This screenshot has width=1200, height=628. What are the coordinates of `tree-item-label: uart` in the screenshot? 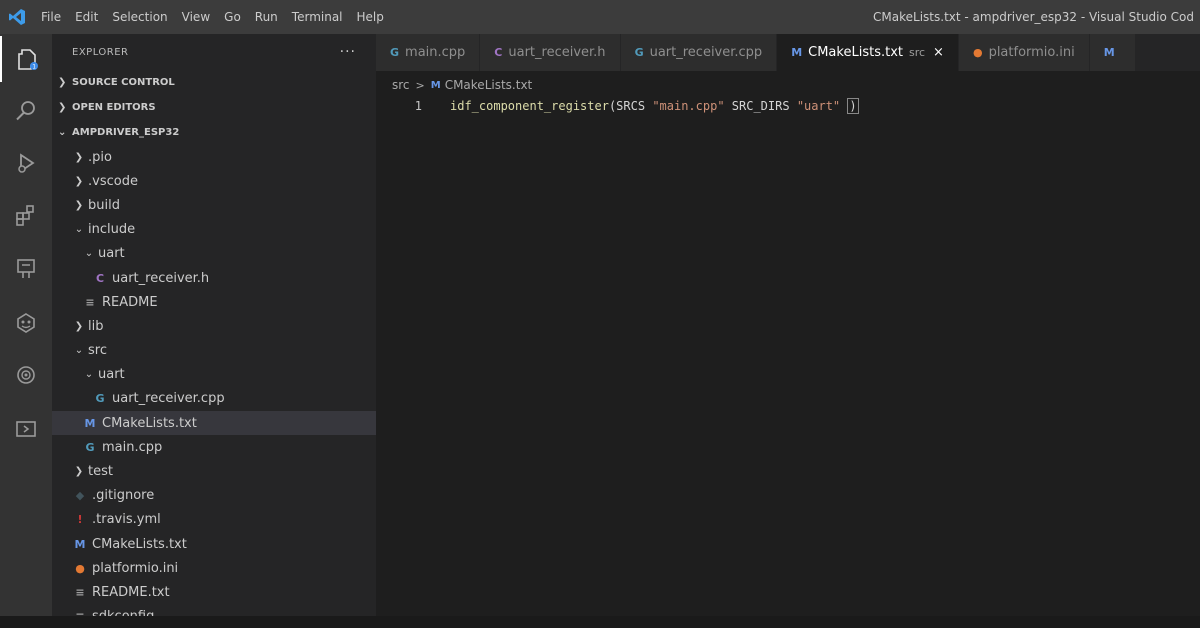 It's located at (111, 375).